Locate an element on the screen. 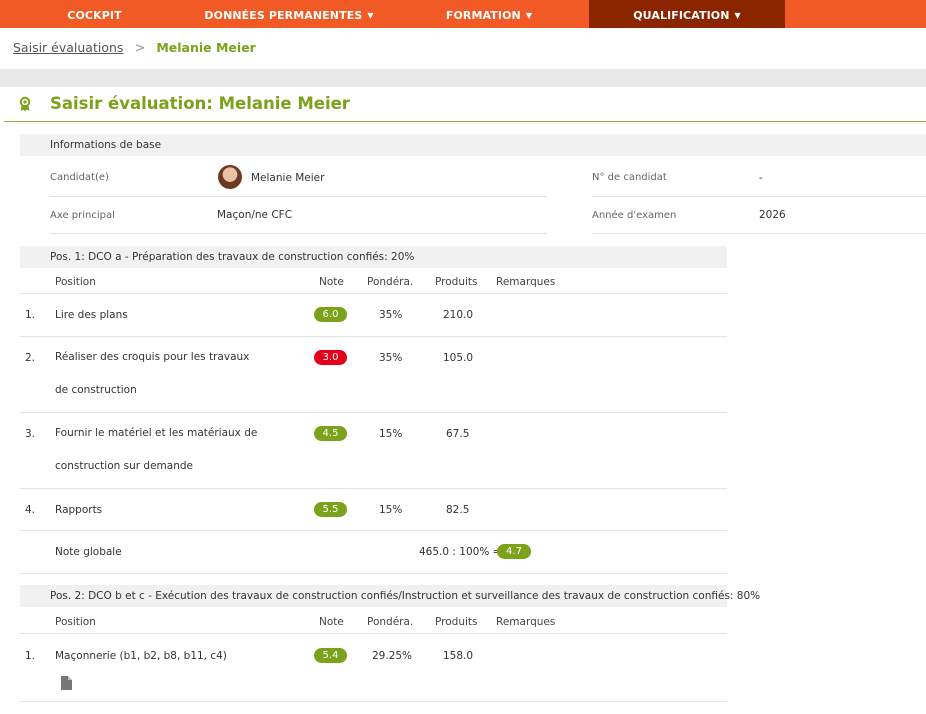 This screenshot has height=714, width=926. nav-label: COCKPIT is located at coordinates (94, 15).